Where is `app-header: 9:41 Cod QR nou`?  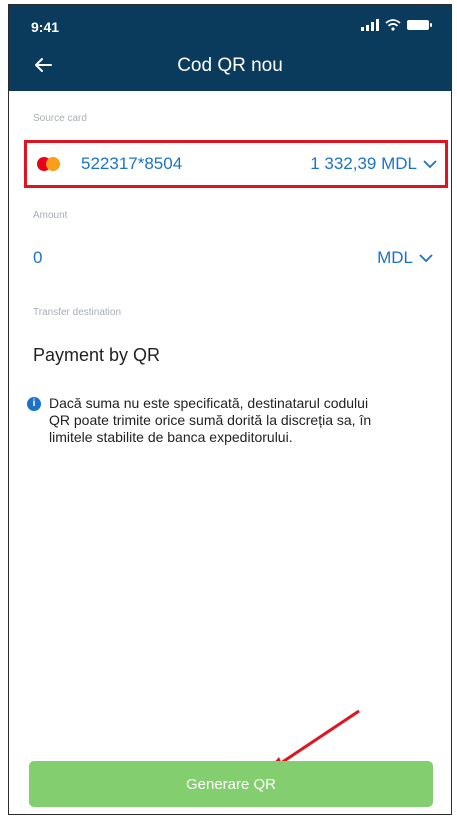 app-header: 9:41 Cod QR nou is located at coordinates (230, 48).